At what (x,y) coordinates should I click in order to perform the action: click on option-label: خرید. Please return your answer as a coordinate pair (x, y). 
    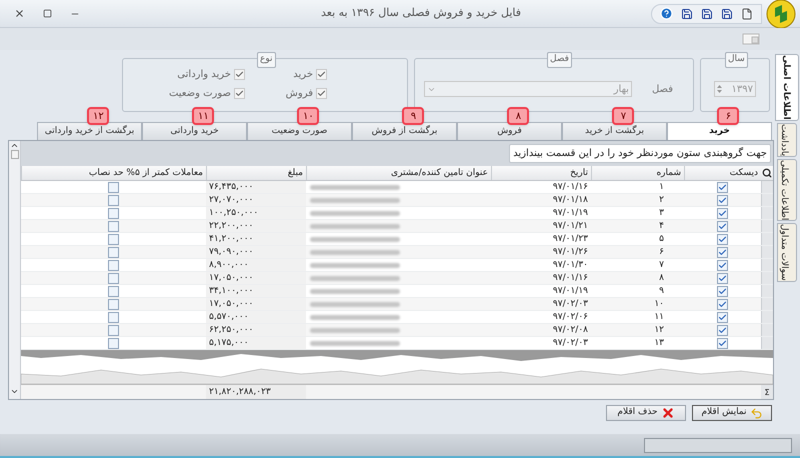
    Looking at the image, I should click on (303, 75).